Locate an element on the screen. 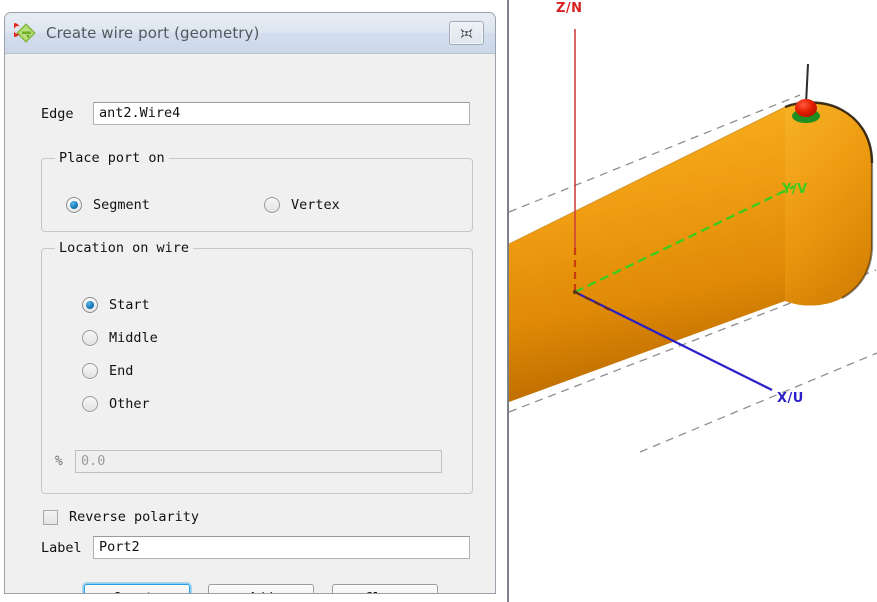  percent-input: 0.0 is located at coordinates (258, 461).